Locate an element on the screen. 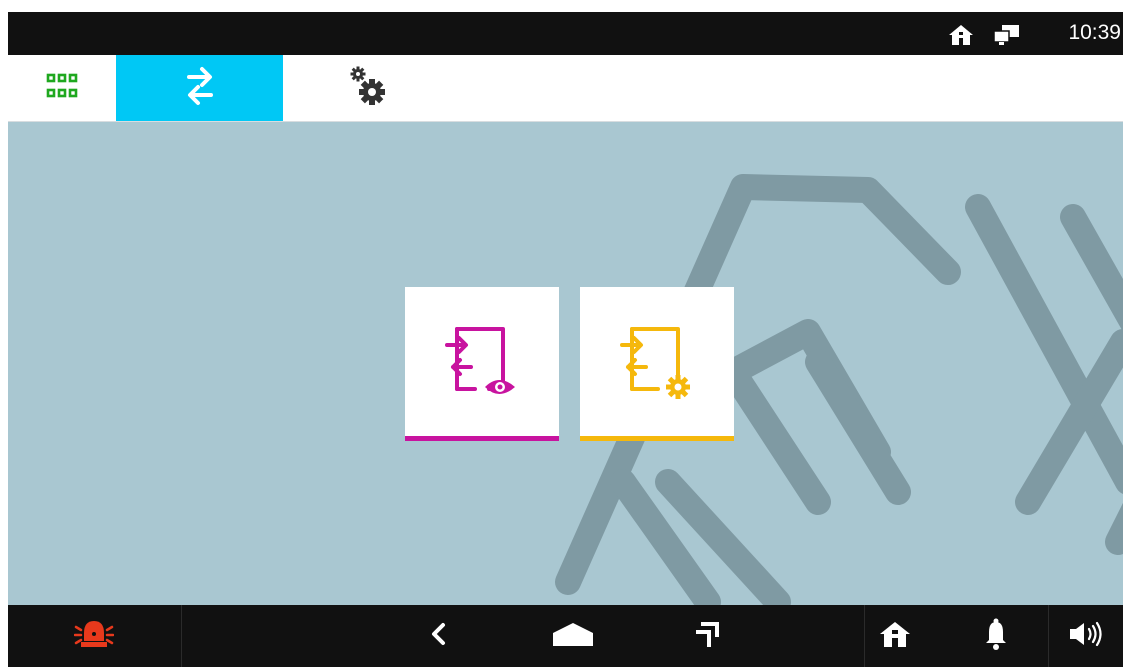 This screenshot has height=667, width=1123. bell-button is located at coordinates (996, 636).